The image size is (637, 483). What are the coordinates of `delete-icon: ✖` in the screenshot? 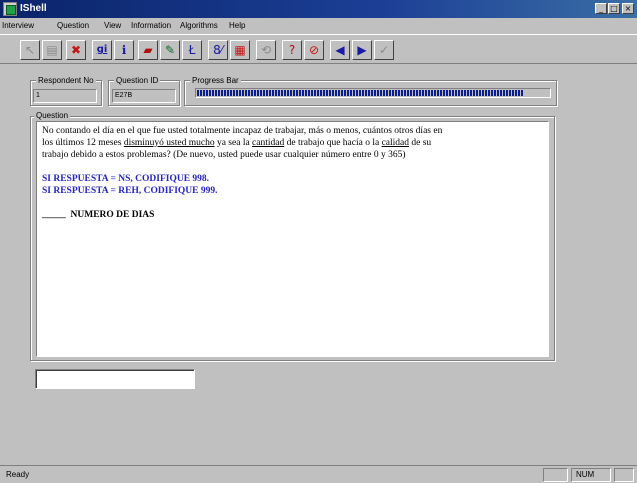 It's located at (76, 50).